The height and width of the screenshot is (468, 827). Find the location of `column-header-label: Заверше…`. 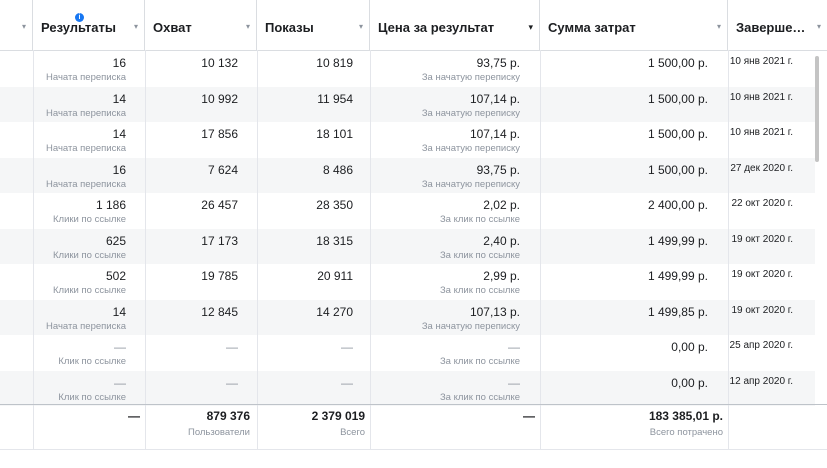

column-header-label: Заверше… is located at coordinates (771, 27).